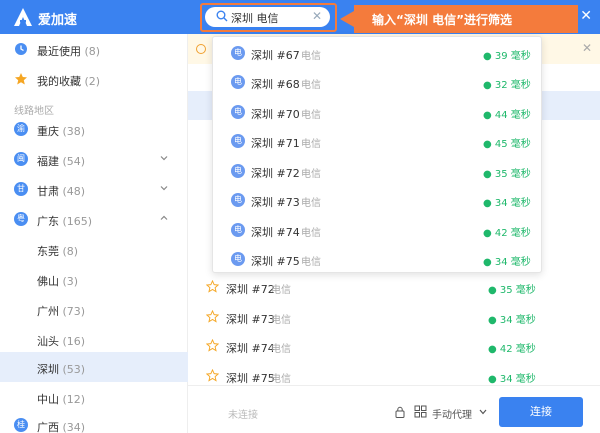 This screenshot has width=600, height=433. What do you see at coordinates (394, 345) in the screenshot?
I see `table-row: 深圳 #74 电信 ● 42 毫秒` at bounding box center [394, 345].